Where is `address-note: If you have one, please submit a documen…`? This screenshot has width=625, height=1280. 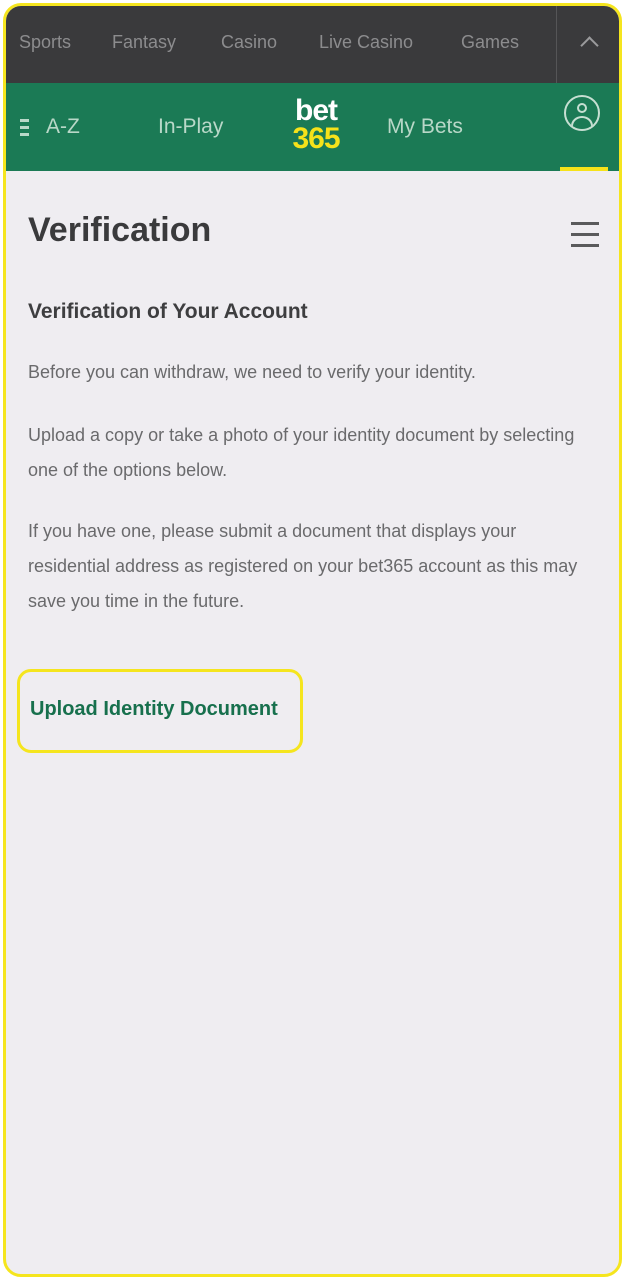
address-note: If you have one, please submit a documen… is located at coordinates (303, 566).